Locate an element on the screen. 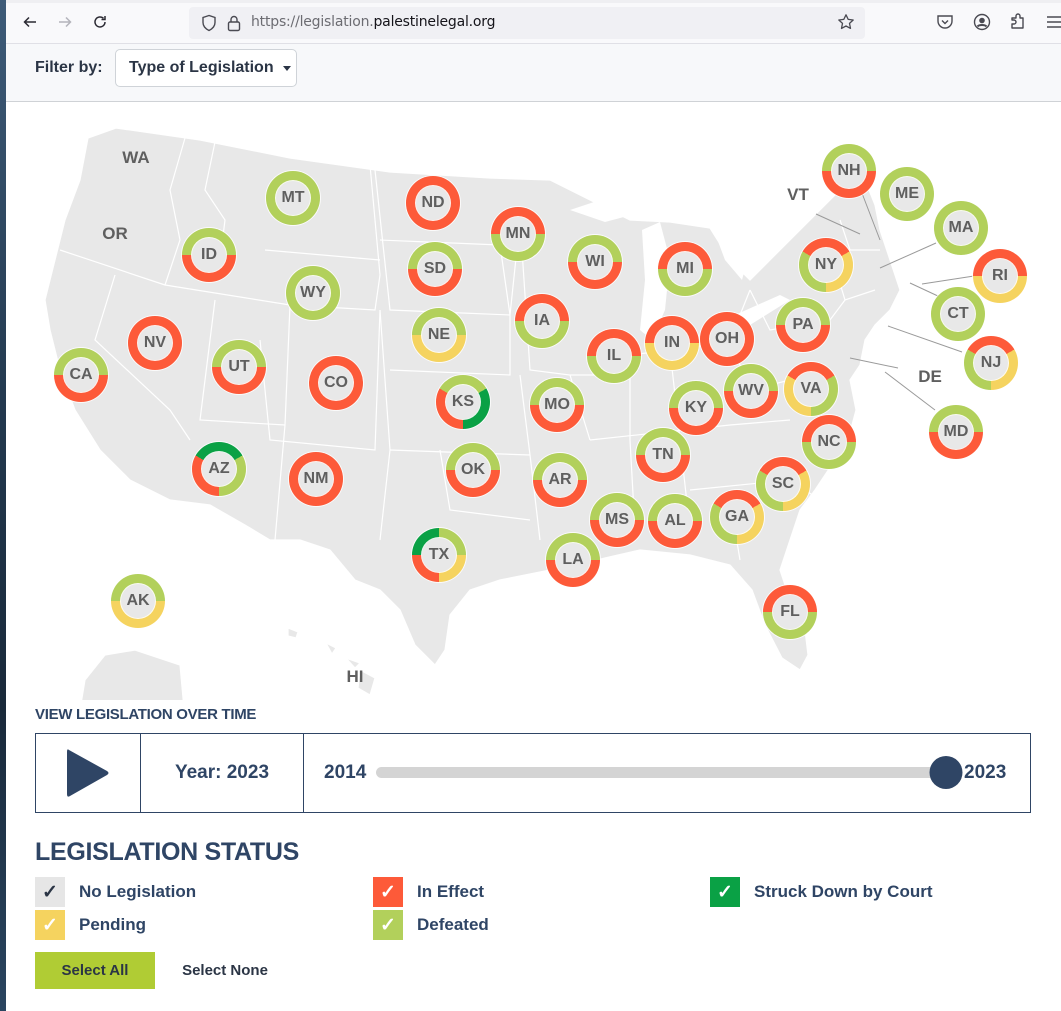  state-abbr-label: CT is located at coordinates (958, 314).